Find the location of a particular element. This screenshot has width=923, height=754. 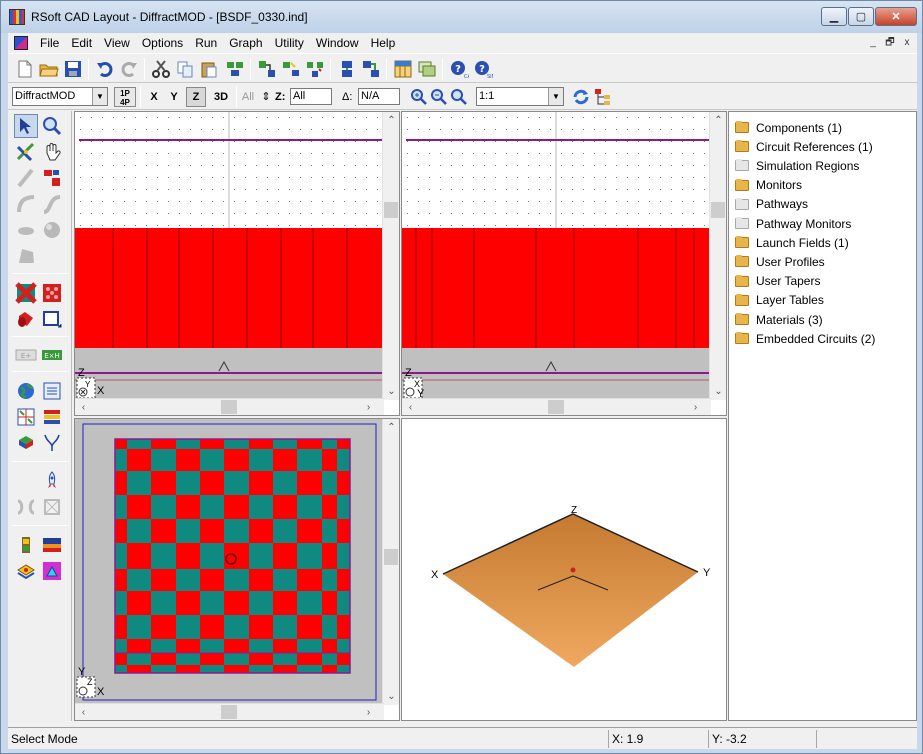

mirror-tool-button is located at coordinates (26, 507).